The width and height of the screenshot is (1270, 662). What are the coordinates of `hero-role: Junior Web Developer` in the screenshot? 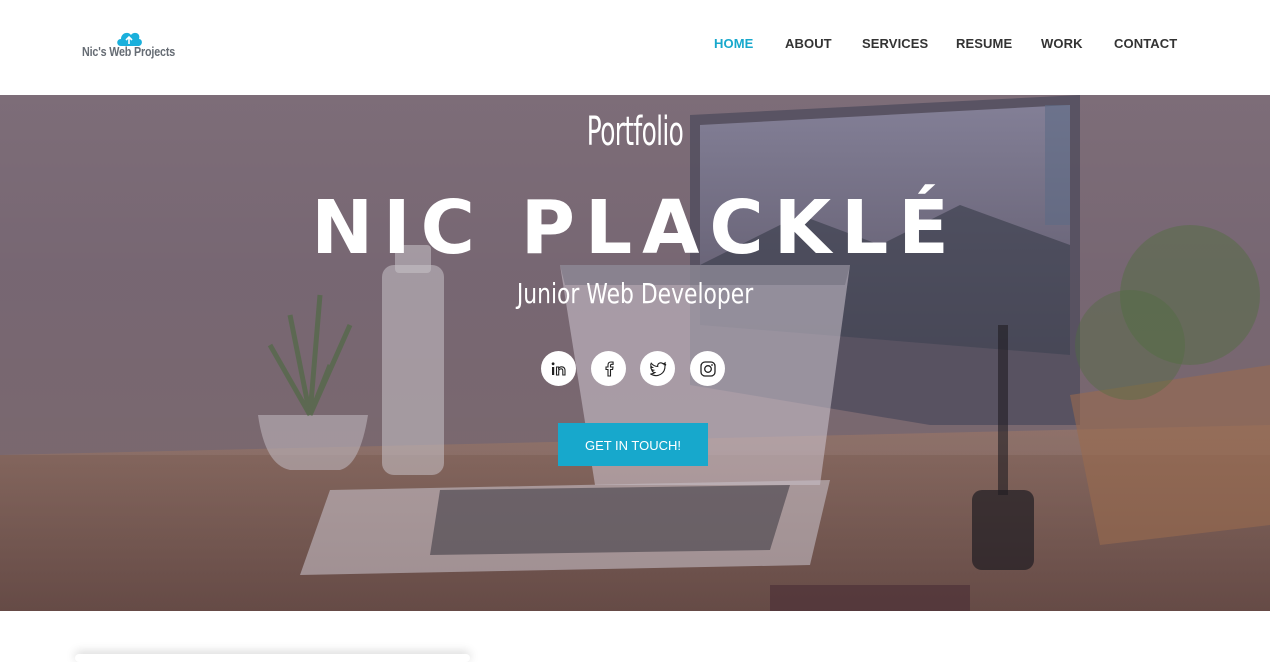 It's located at (635, 293).